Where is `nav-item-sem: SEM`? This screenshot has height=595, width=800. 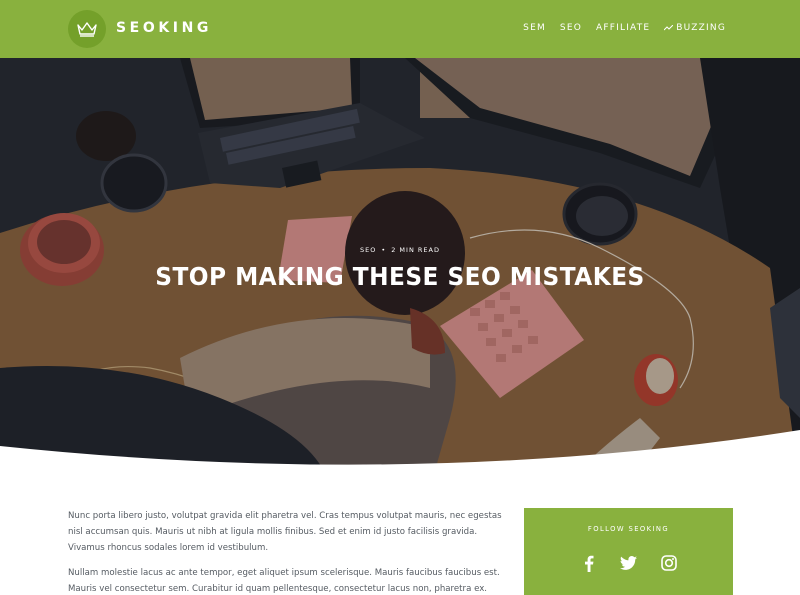 nav-item-sem: SEM is located at coordinates (534, 28).